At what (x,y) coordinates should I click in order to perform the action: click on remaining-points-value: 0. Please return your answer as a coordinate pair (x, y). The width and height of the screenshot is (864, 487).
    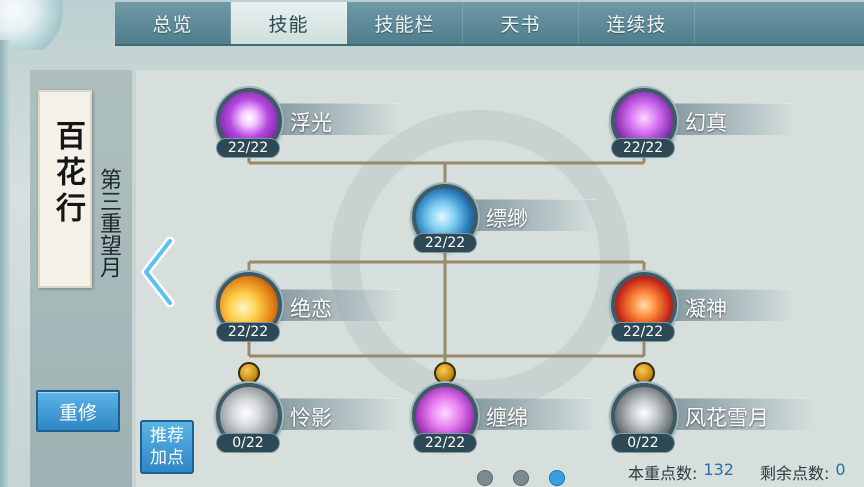
    Looking at the image, I should click on (840, 469).